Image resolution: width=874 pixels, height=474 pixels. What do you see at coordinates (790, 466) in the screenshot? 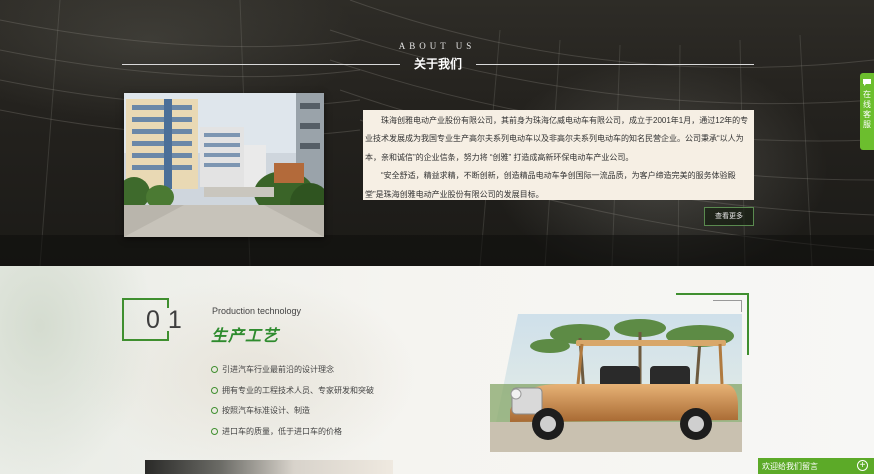
I see `leave-message-label: 欢迎给我们留言` at bounding box center [790, 466].